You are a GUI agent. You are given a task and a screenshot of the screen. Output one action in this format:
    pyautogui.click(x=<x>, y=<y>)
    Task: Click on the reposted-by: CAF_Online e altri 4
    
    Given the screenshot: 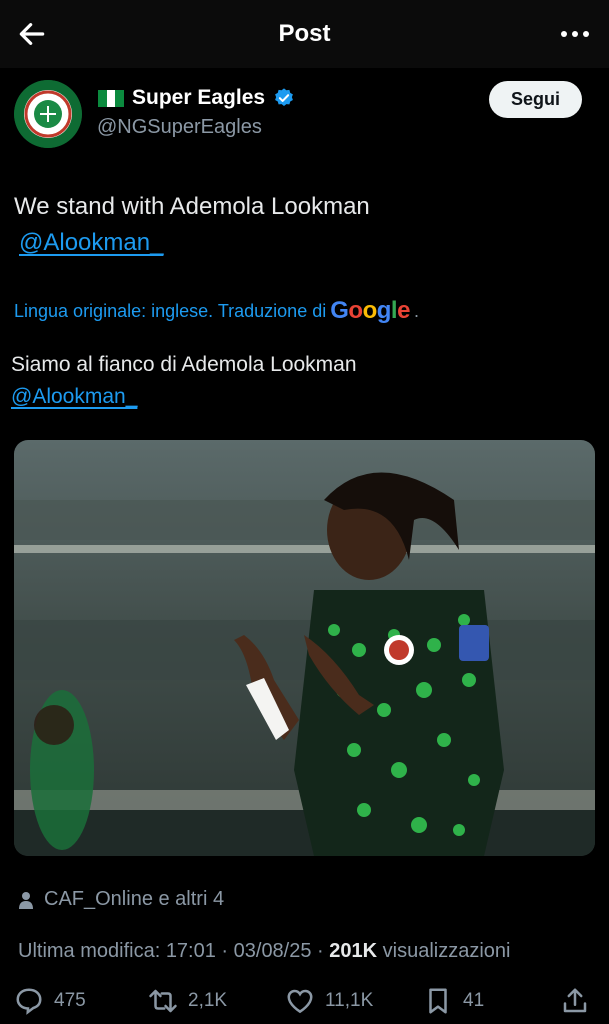 What is the action you would take?
    pyautogui.click(x=121, y=899)
    